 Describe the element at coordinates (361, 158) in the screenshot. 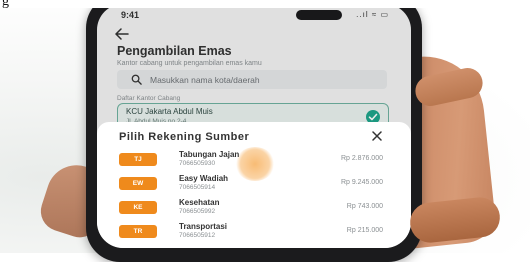

I see `account-balance: Rp 2.876.000` at that location.